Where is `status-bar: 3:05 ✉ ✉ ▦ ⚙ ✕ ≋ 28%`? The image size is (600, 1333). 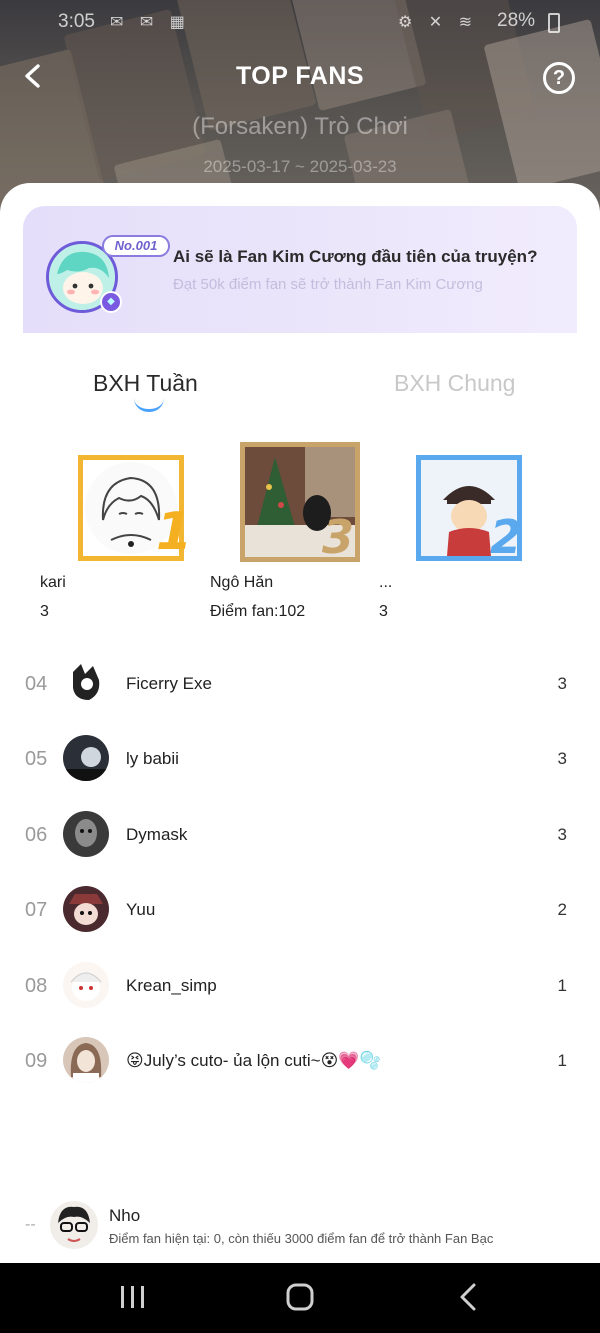
status-bar: 3:05 ✉ ✉ ▦ ⚙ ✕ ≋ 28% is located at coordinates (300, 22).